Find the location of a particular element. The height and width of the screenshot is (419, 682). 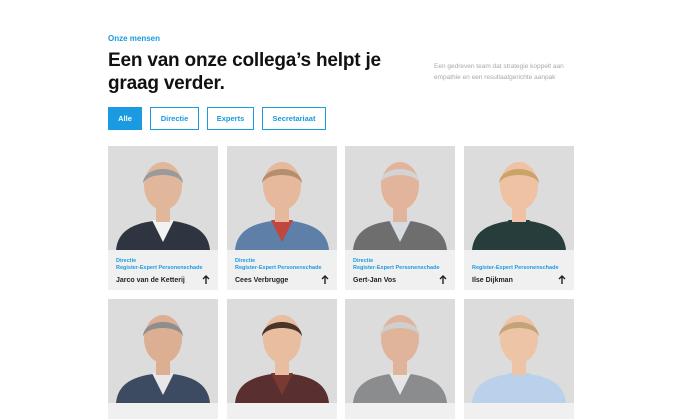

filter-experts-button: Experts is located at coordinates (230, 118).